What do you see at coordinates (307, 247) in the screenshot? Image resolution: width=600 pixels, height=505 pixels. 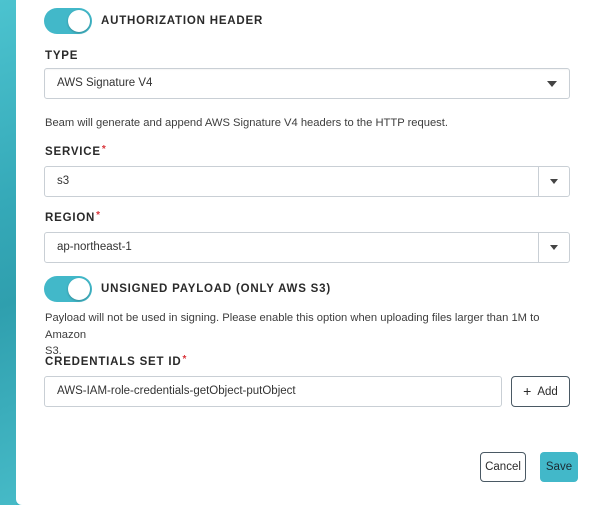 I see `region-select: ap-northeast-1` at bounding box center [307, 247].